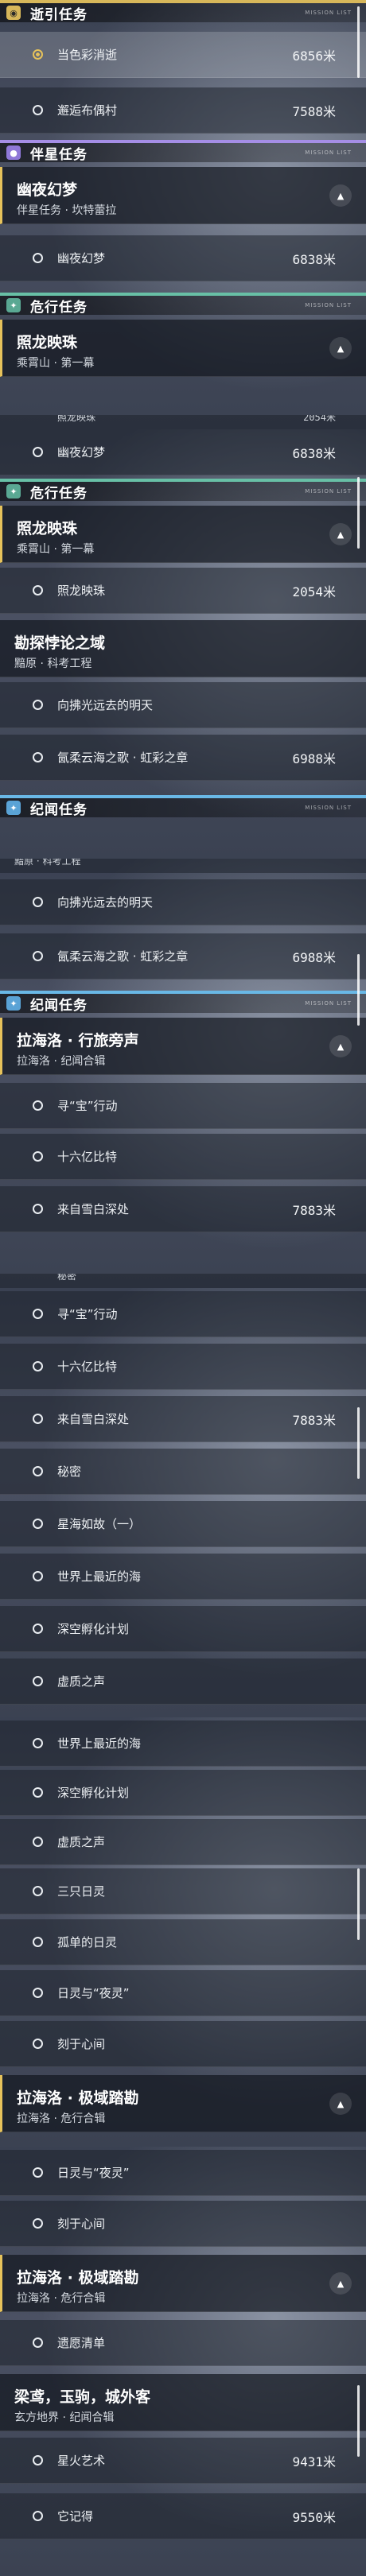  I want to click on compass-icon: ✦, so click(13, 305).